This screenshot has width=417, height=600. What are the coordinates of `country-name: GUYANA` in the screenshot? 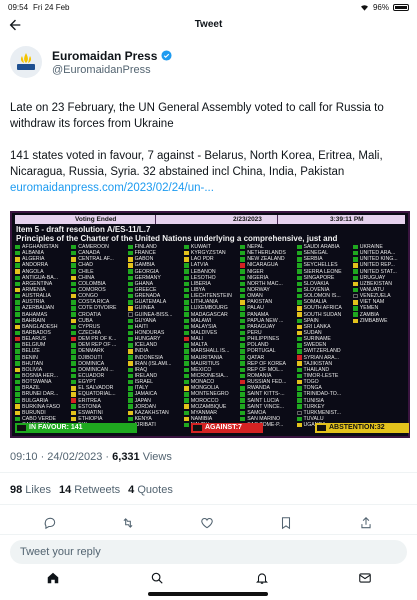 It's located at (145, 320).